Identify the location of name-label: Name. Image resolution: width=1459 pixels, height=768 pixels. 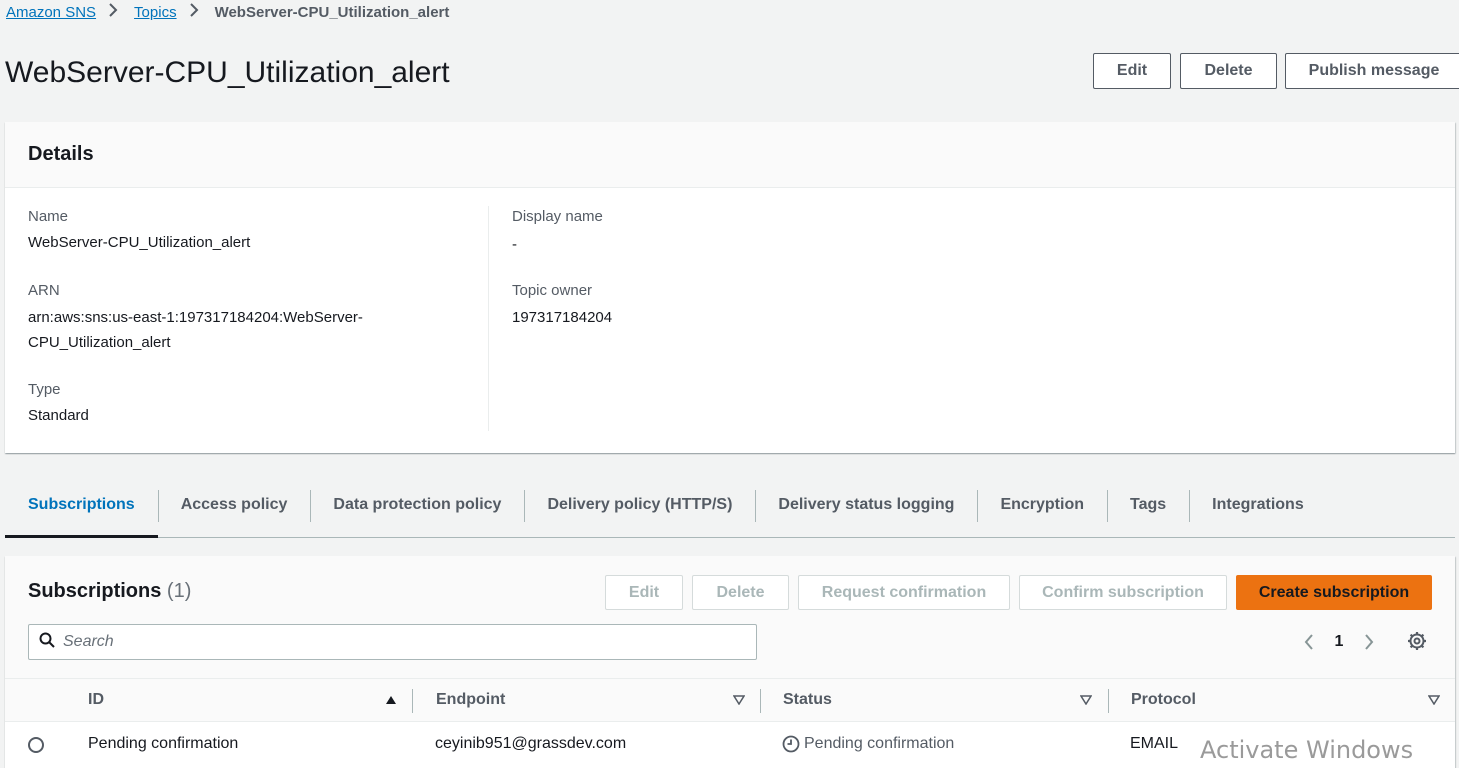
(48, 216).